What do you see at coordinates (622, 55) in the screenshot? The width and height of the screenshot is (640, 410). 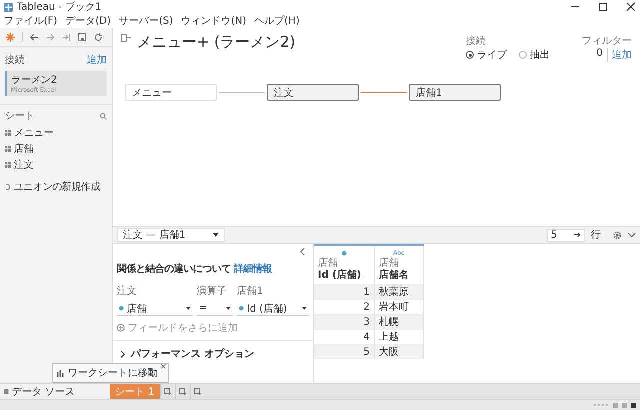 I see `add-filter-link: 追加` at bounding box center [622, 55].